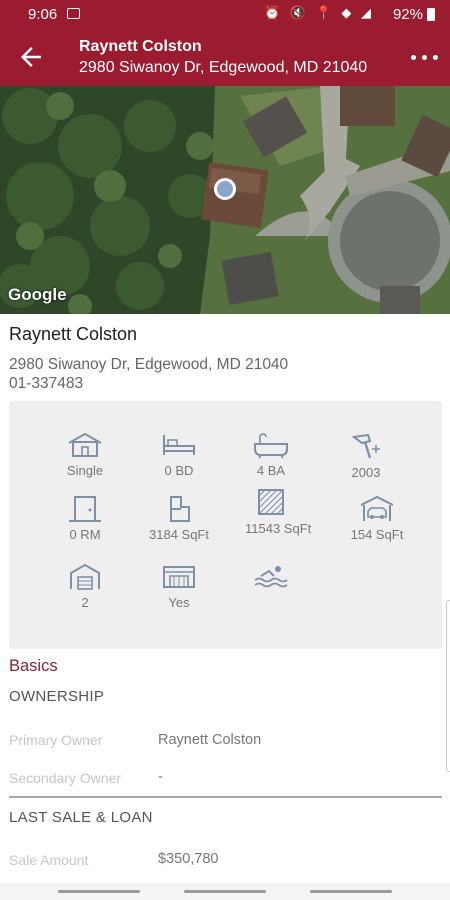  What do you see at coordinates (188, 859) in the screenshot?
I see `sale-amount-value: $350,780` at bounding box center [188, 859].